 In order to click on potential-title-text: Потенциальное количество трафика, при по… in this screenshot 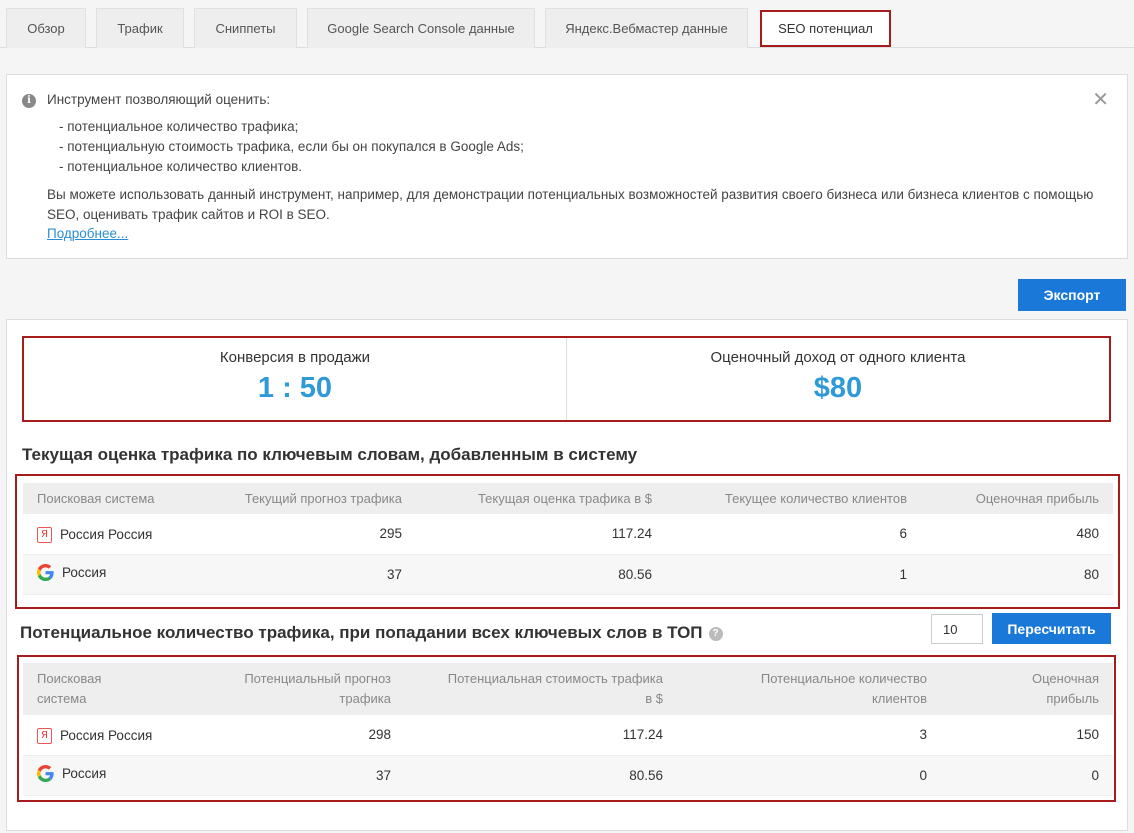, I will do `click(361, 632)`.